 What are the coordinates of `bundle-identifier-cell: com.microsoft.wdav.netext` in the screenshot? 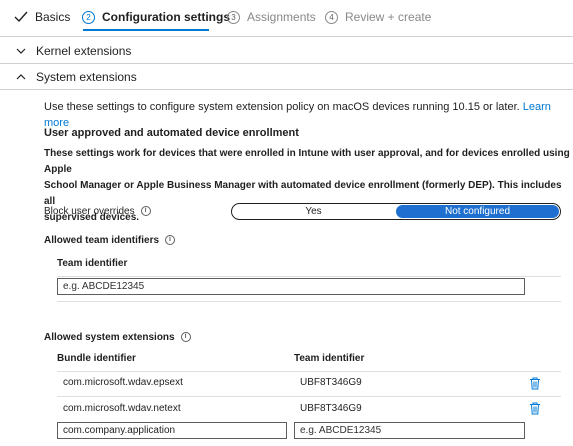 It's located at (122, 408).